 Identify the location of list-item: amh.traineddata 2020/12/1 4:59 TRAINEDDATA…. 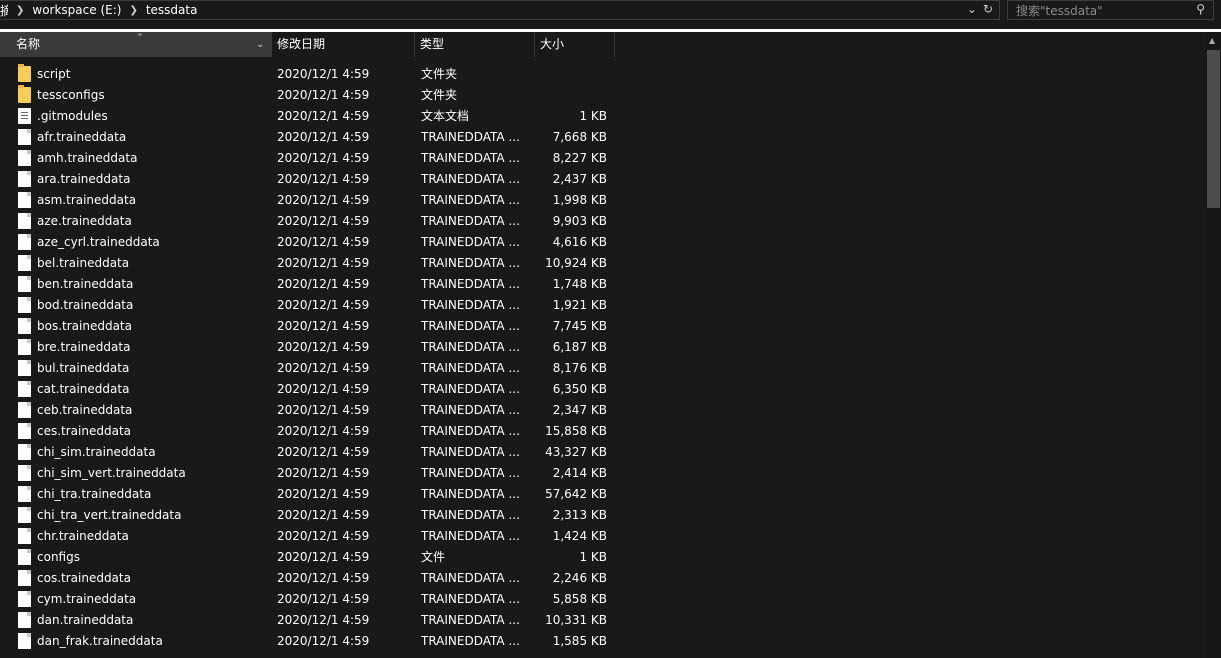
(603, 158).